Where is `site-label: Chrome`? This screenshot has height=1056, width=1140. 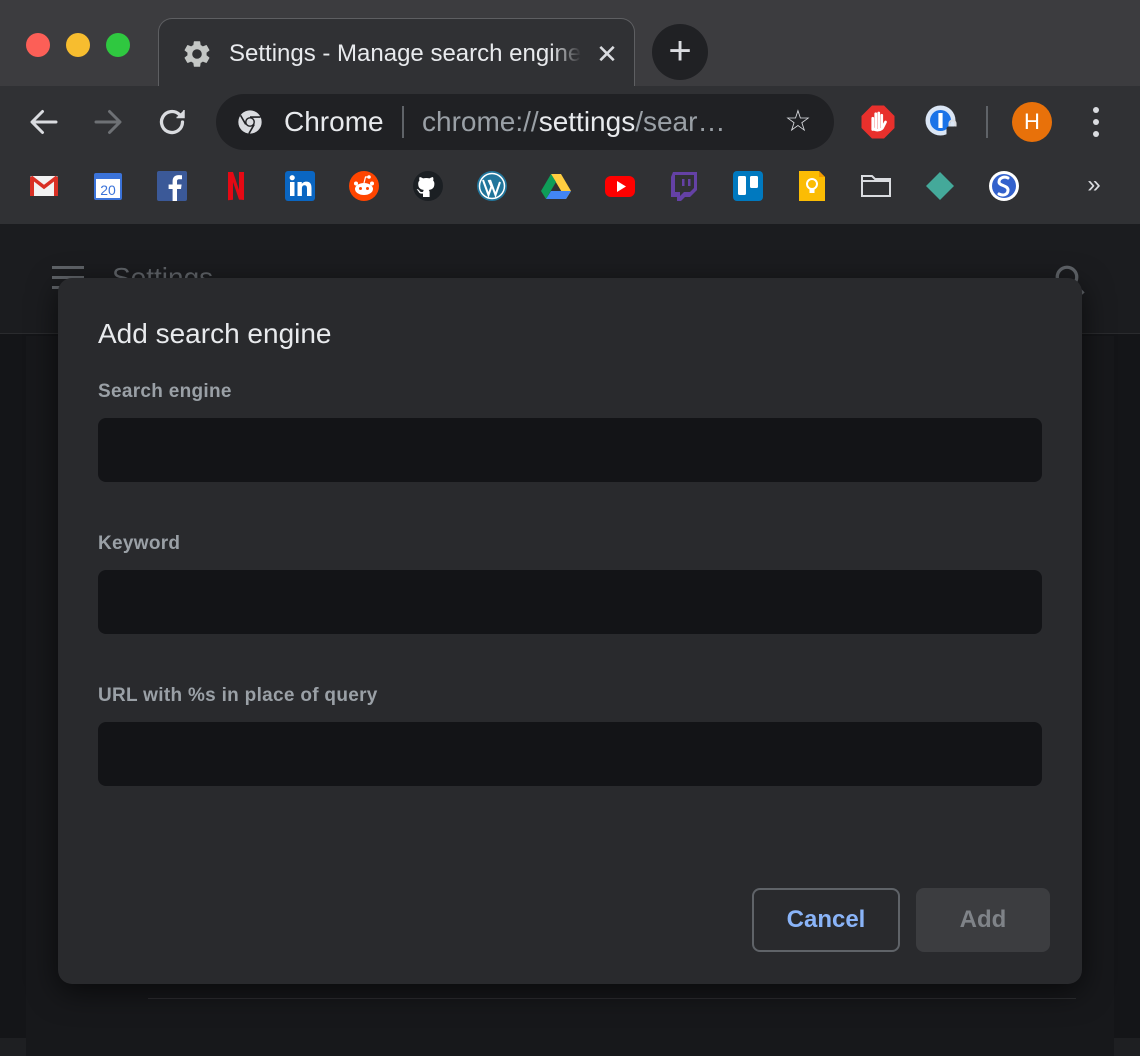 site-label: Chrome is located at coordinates (334, 121).